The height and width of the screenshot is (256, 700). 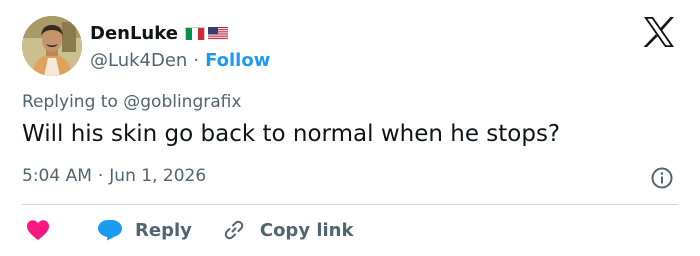 What do you see at coordinates (194, 33) in the screenshot?
I see `italy-flag-icon` at bounding box center [194, 33].